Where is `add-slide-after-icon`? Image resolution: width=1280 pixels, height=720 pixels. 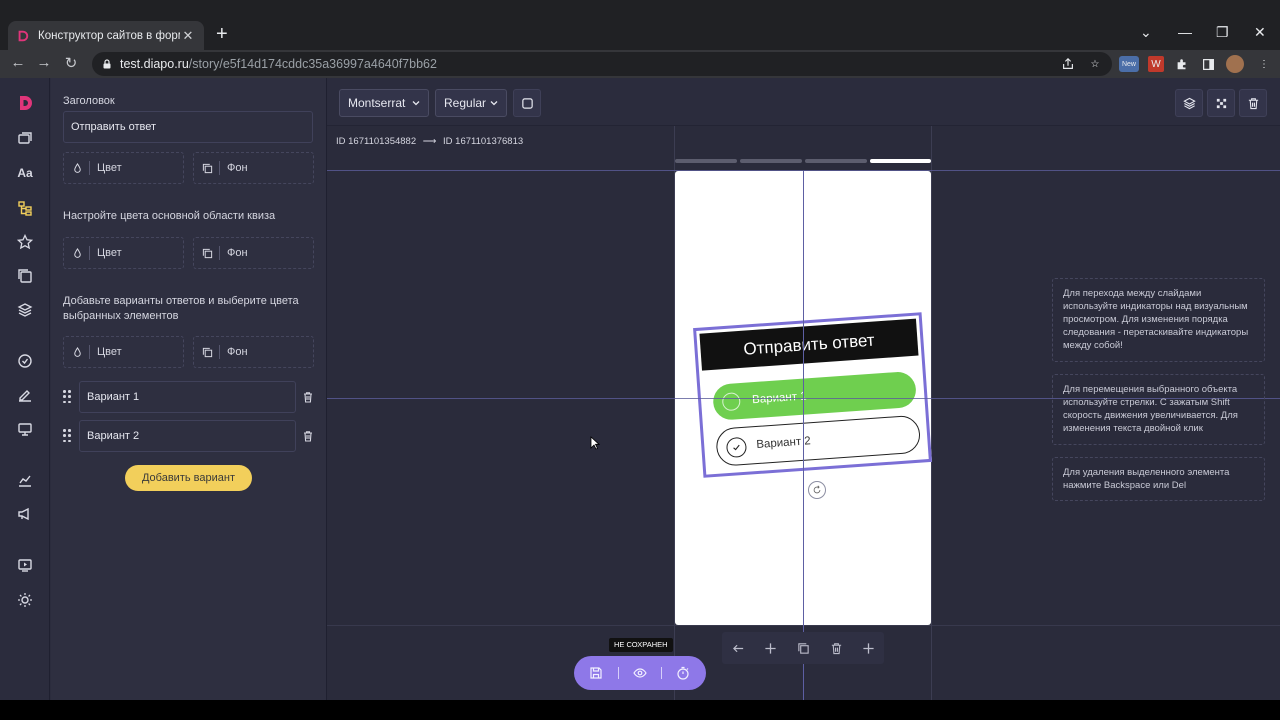
add-slide-after-icon is located at coordinates (868, 648).